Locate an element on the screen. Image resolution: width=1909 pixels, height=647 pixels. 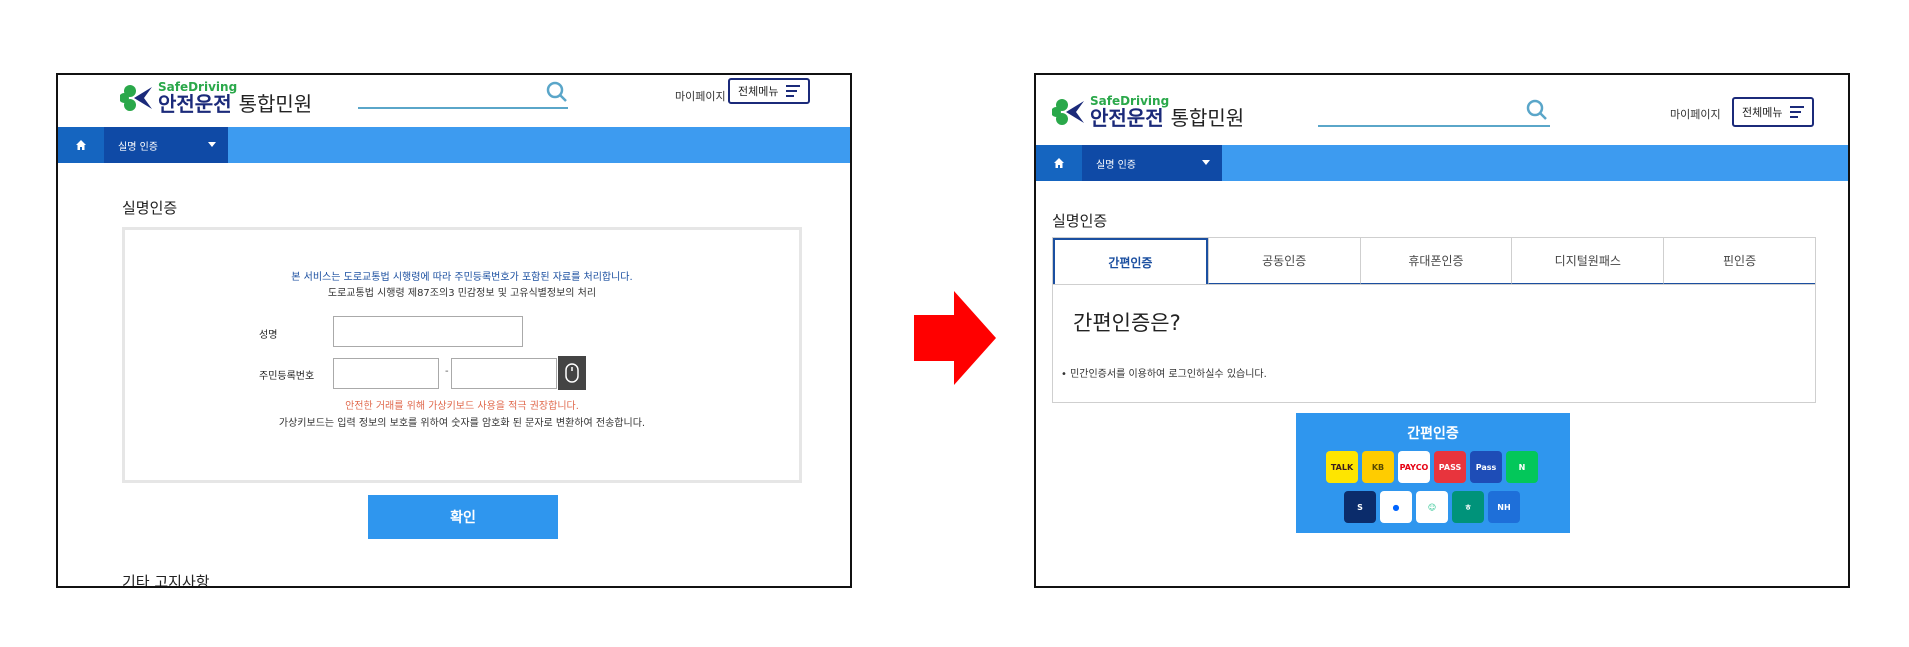
provider-shinhan-bank-icon: S is located at coordinates (1360, 507).